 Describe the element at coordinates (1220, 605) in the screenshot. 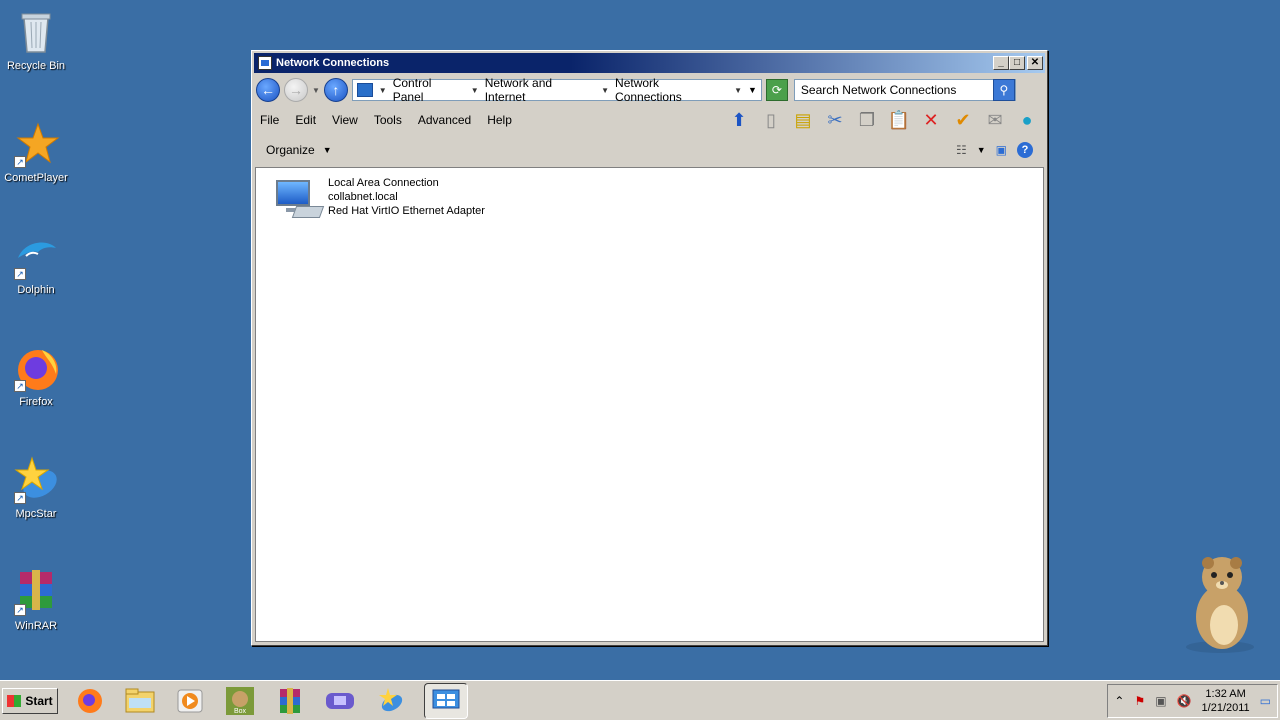

I see `hamster-mascot` at that location.